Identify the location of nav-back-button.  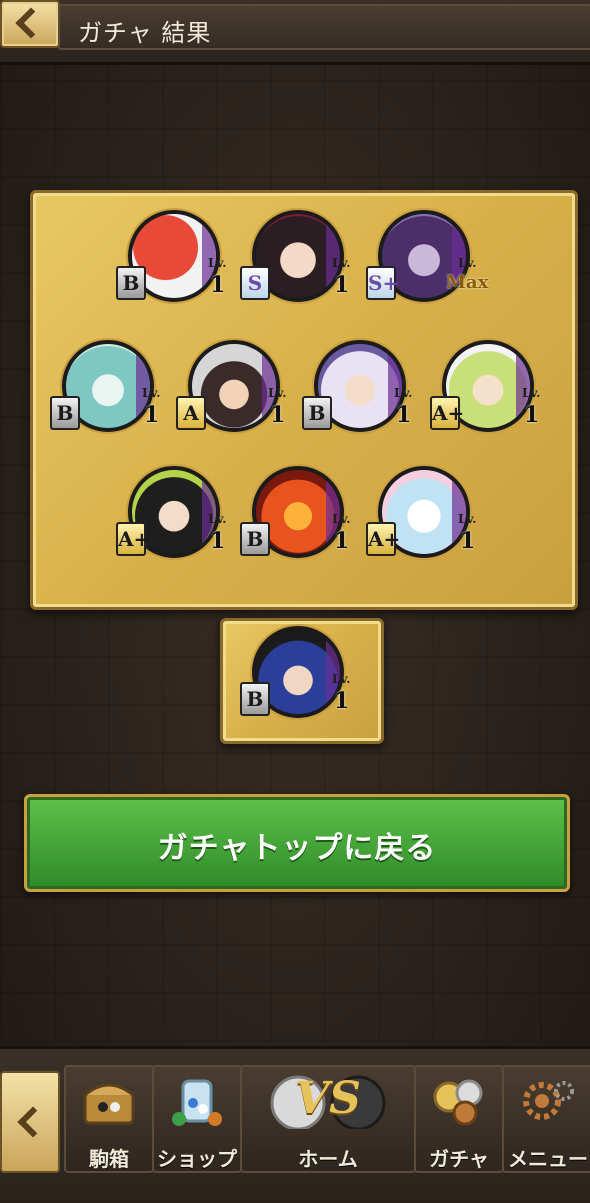
(30, 1122).